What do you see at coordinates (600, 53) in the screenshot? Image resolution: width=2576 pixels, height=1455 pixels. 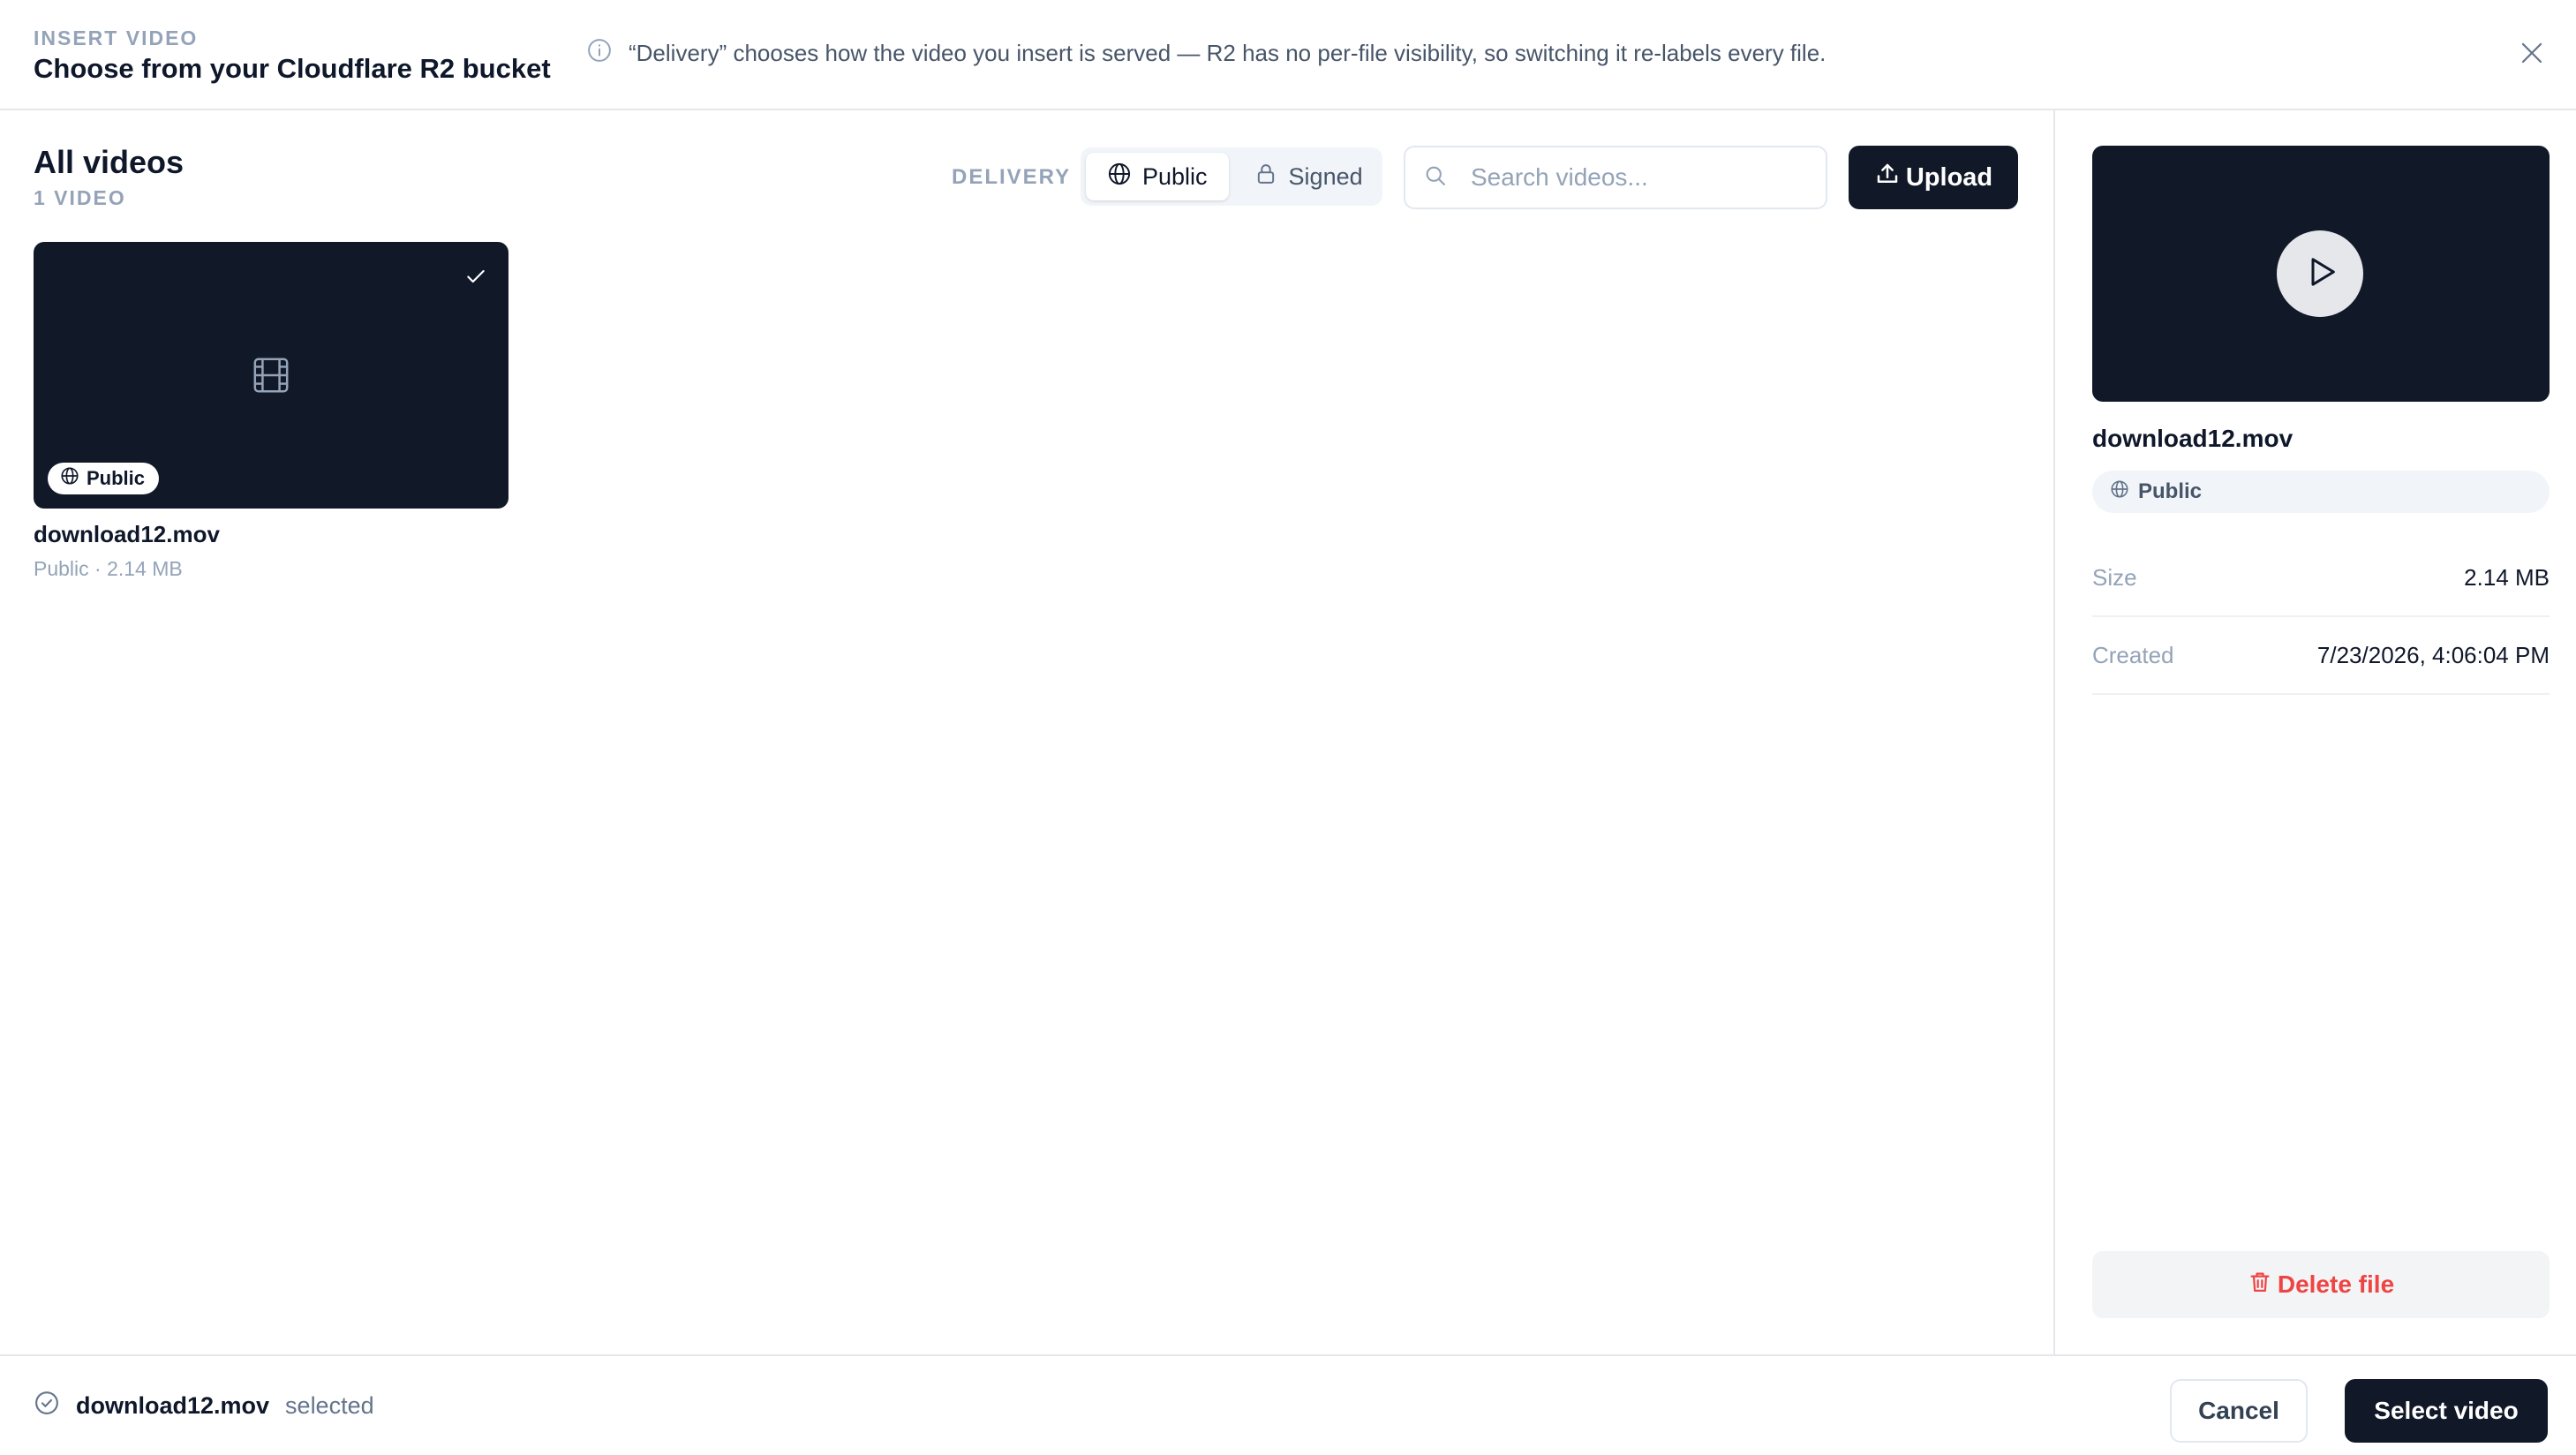 I see `info-icon` at bounding box center [600, 53].